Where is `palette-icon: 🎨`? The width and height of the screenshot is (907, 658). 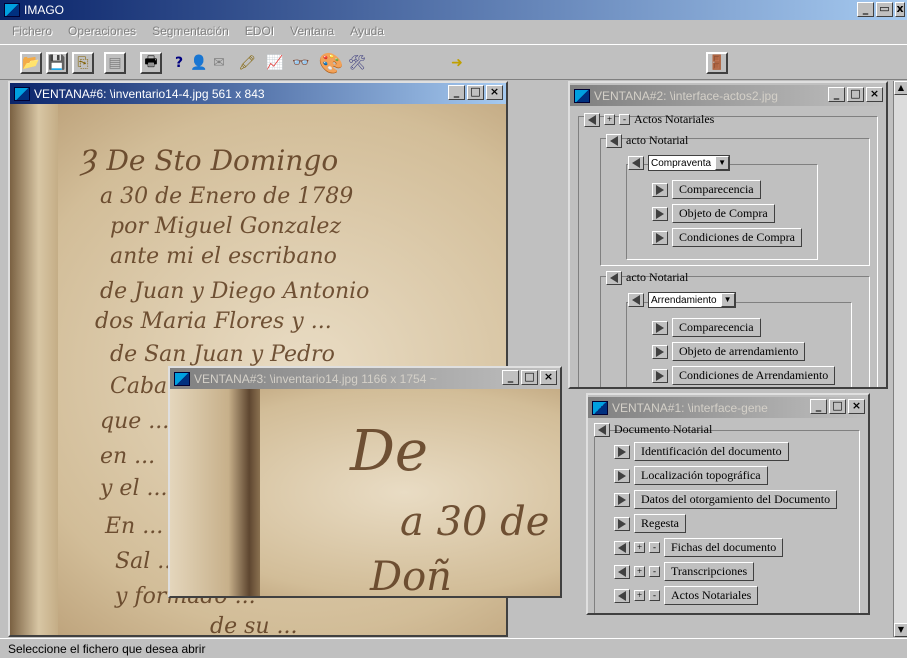 palette-icon: 🎨 is located at coordinates (331, 63).